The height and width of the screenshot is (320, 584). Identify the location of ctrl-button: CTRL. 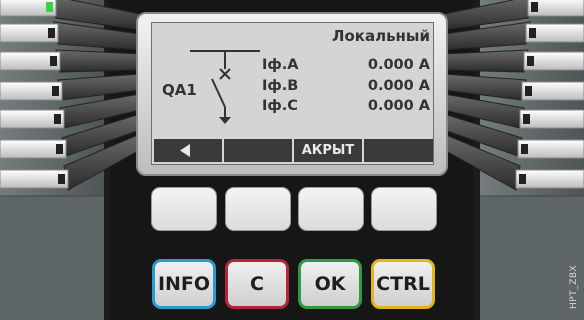
(403, 284).